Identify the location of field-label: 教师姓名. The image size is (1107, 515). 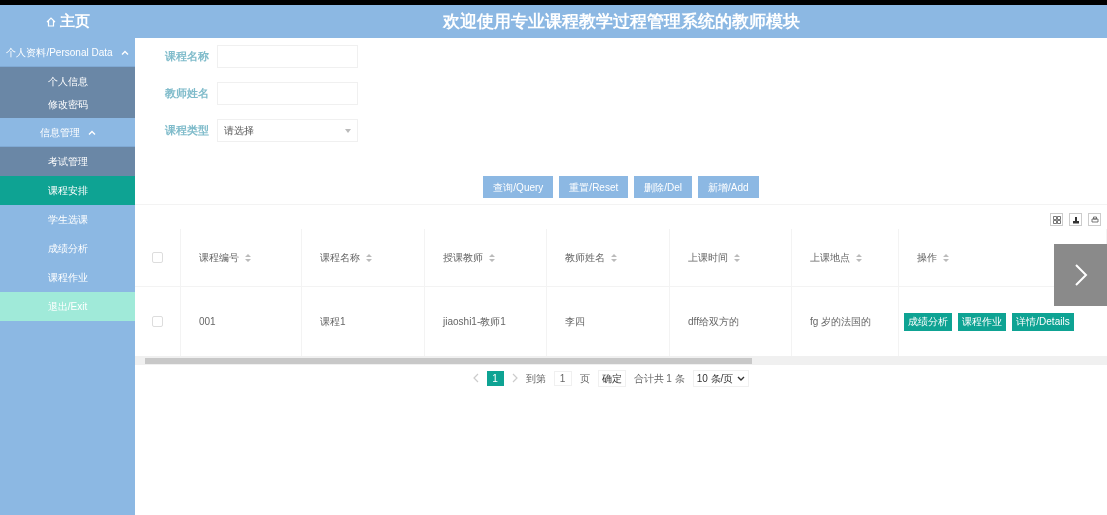
(187, 94).